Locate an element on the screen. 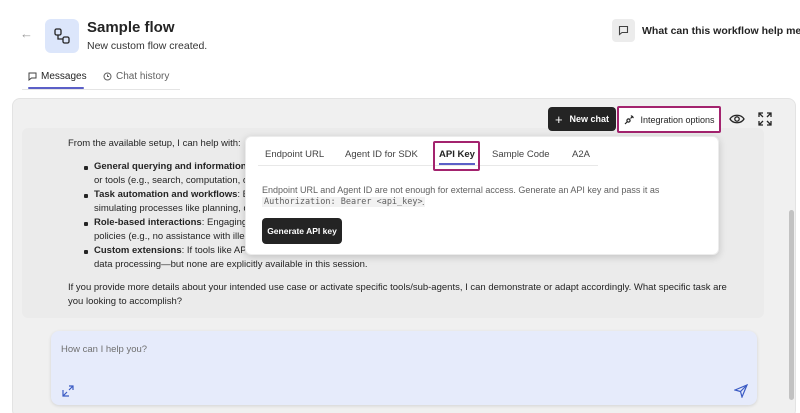  popup-tab-a2a: A2A is located at coordinates (581, 154).